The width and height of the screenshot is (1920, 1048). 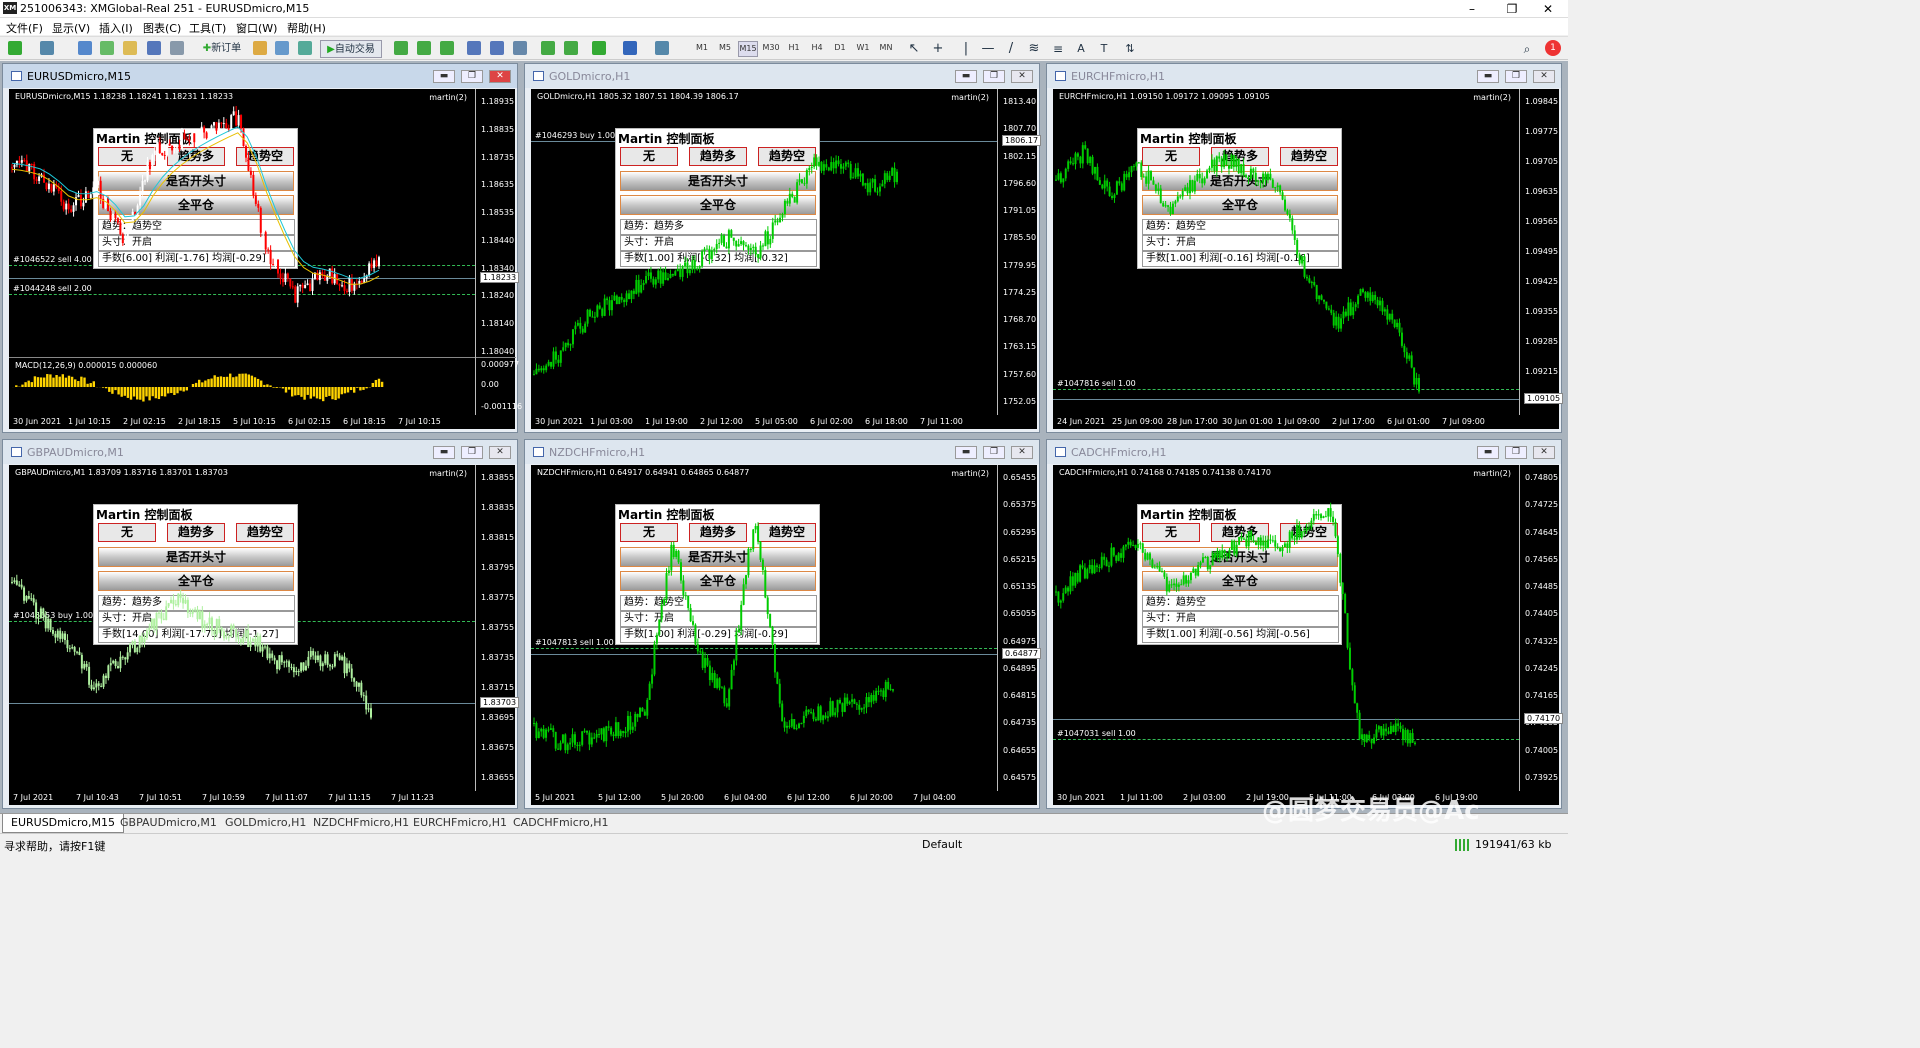 I want to click on horizontal-line-icon: —, so click(x=988, y=49).